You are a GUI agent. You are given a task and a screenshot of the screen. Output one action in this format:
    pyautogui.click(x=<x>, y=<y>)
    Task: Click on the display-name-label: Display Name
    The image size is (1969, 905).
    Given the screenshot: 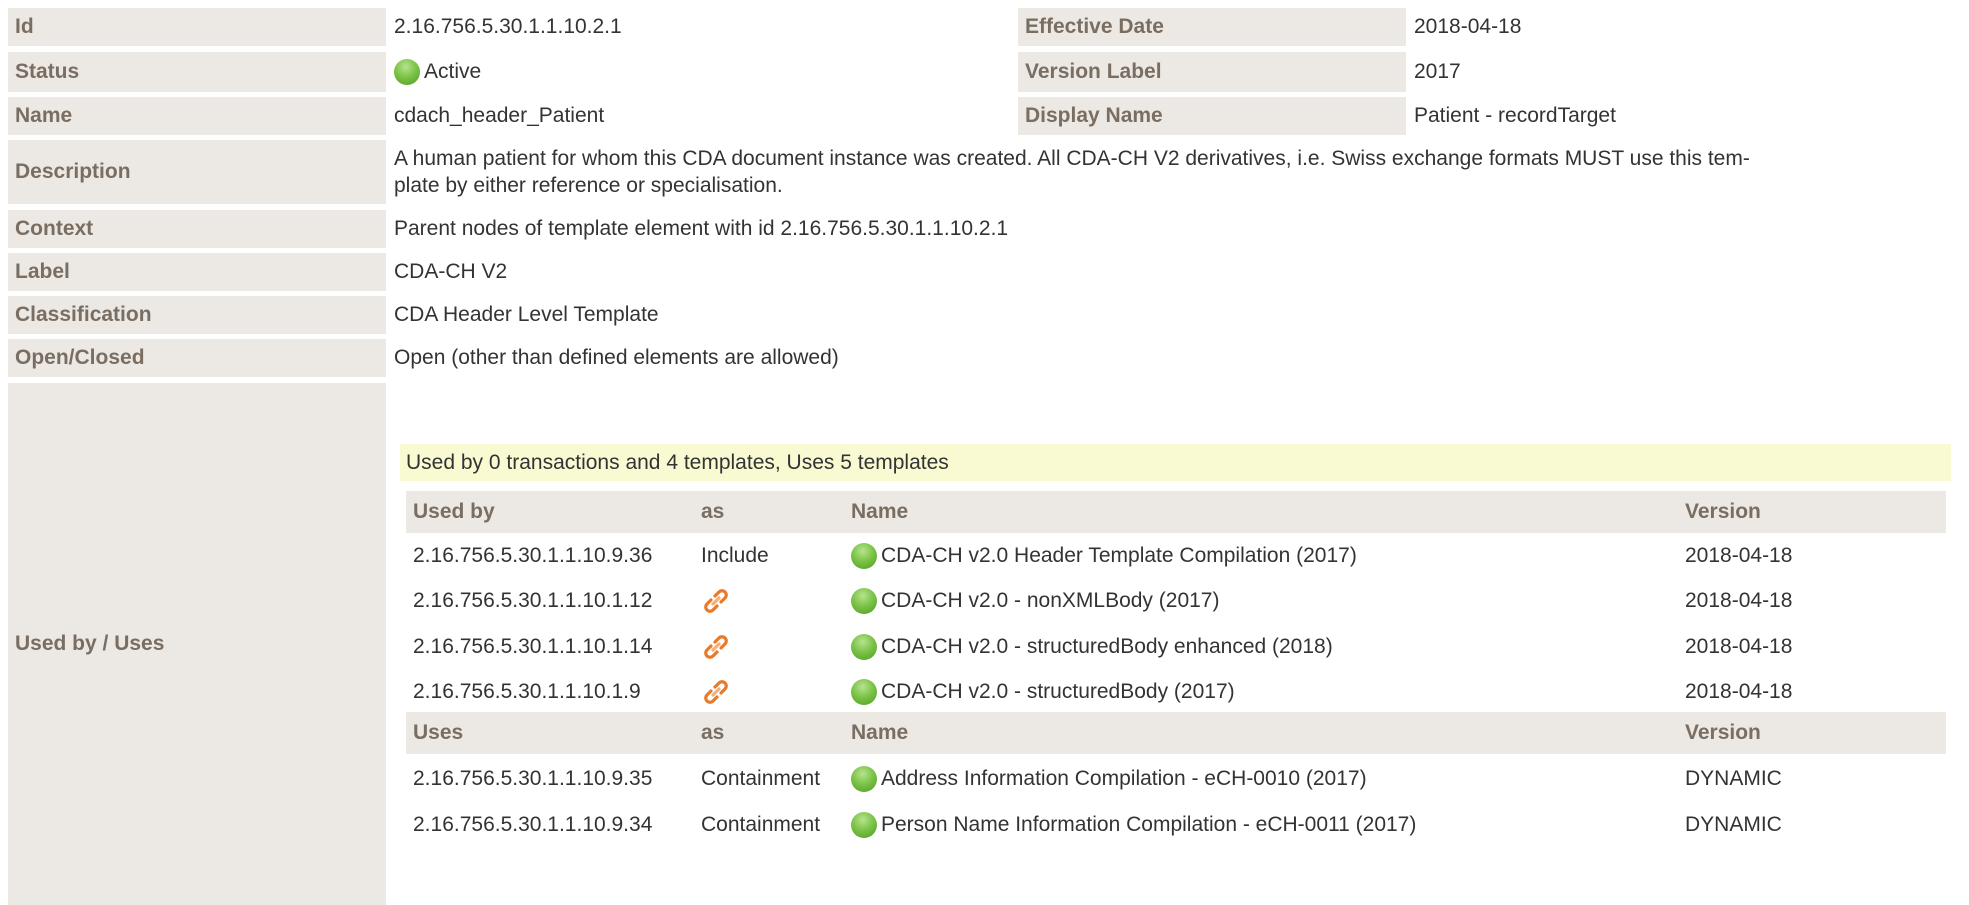 What is the action you would take?
    pyautogui.click(x=1212, y=116)
    